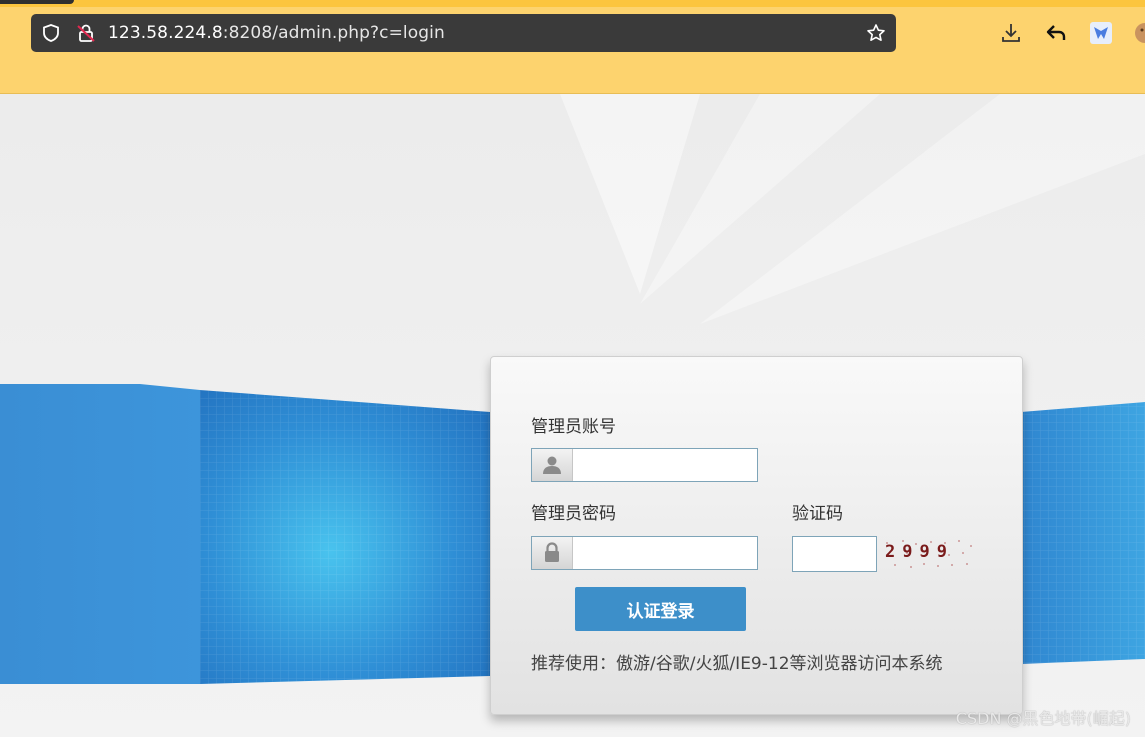 This screenshot has width=1145, height=737. I want to click on extension-icon, so click(1101, 33).